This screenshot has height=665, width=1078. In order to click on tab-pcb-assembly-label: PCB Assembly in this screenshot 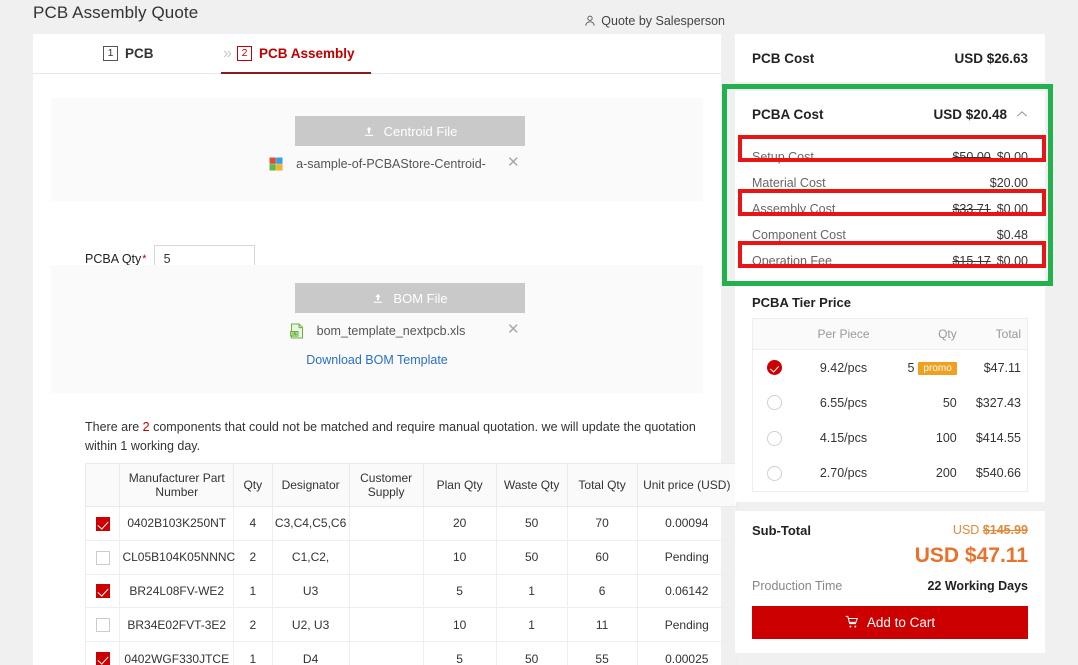, I will do `click(307, 53)`.